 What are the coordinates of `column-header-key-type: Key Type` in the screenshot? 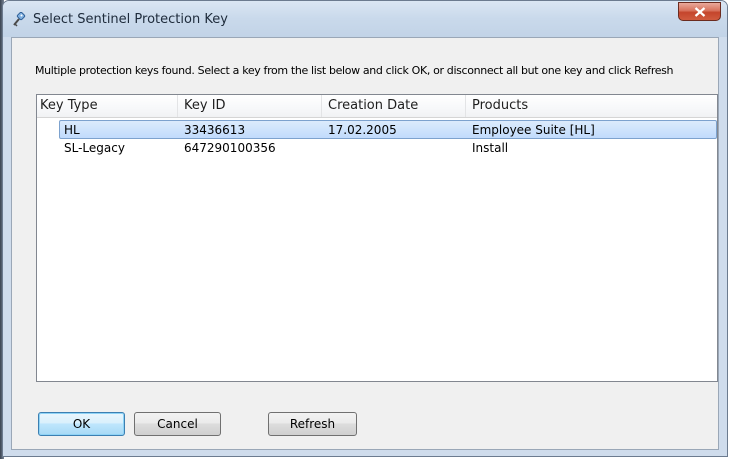 It's located at (69, 106).